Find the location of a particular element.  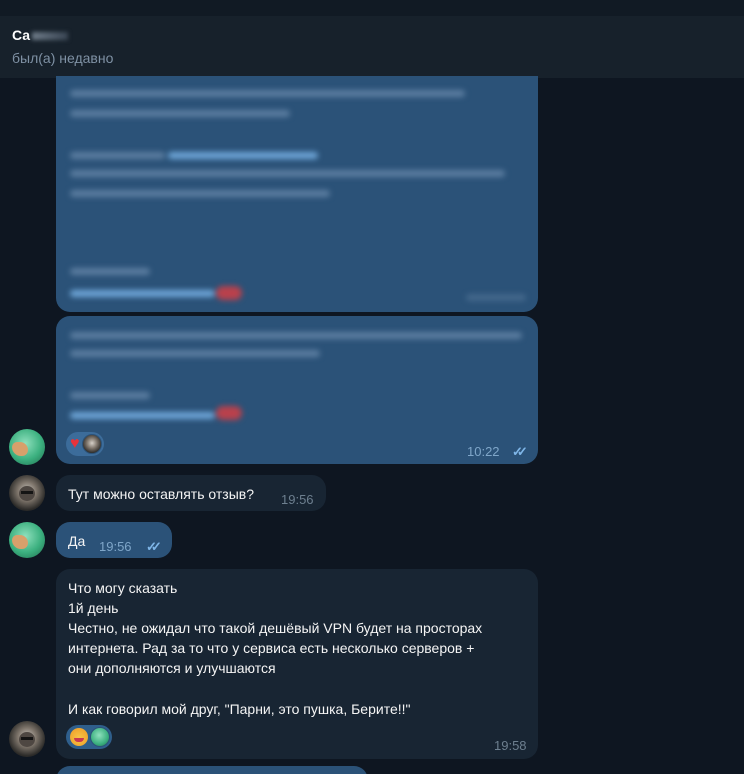

name-redaction is located at coordinates (50, 36).